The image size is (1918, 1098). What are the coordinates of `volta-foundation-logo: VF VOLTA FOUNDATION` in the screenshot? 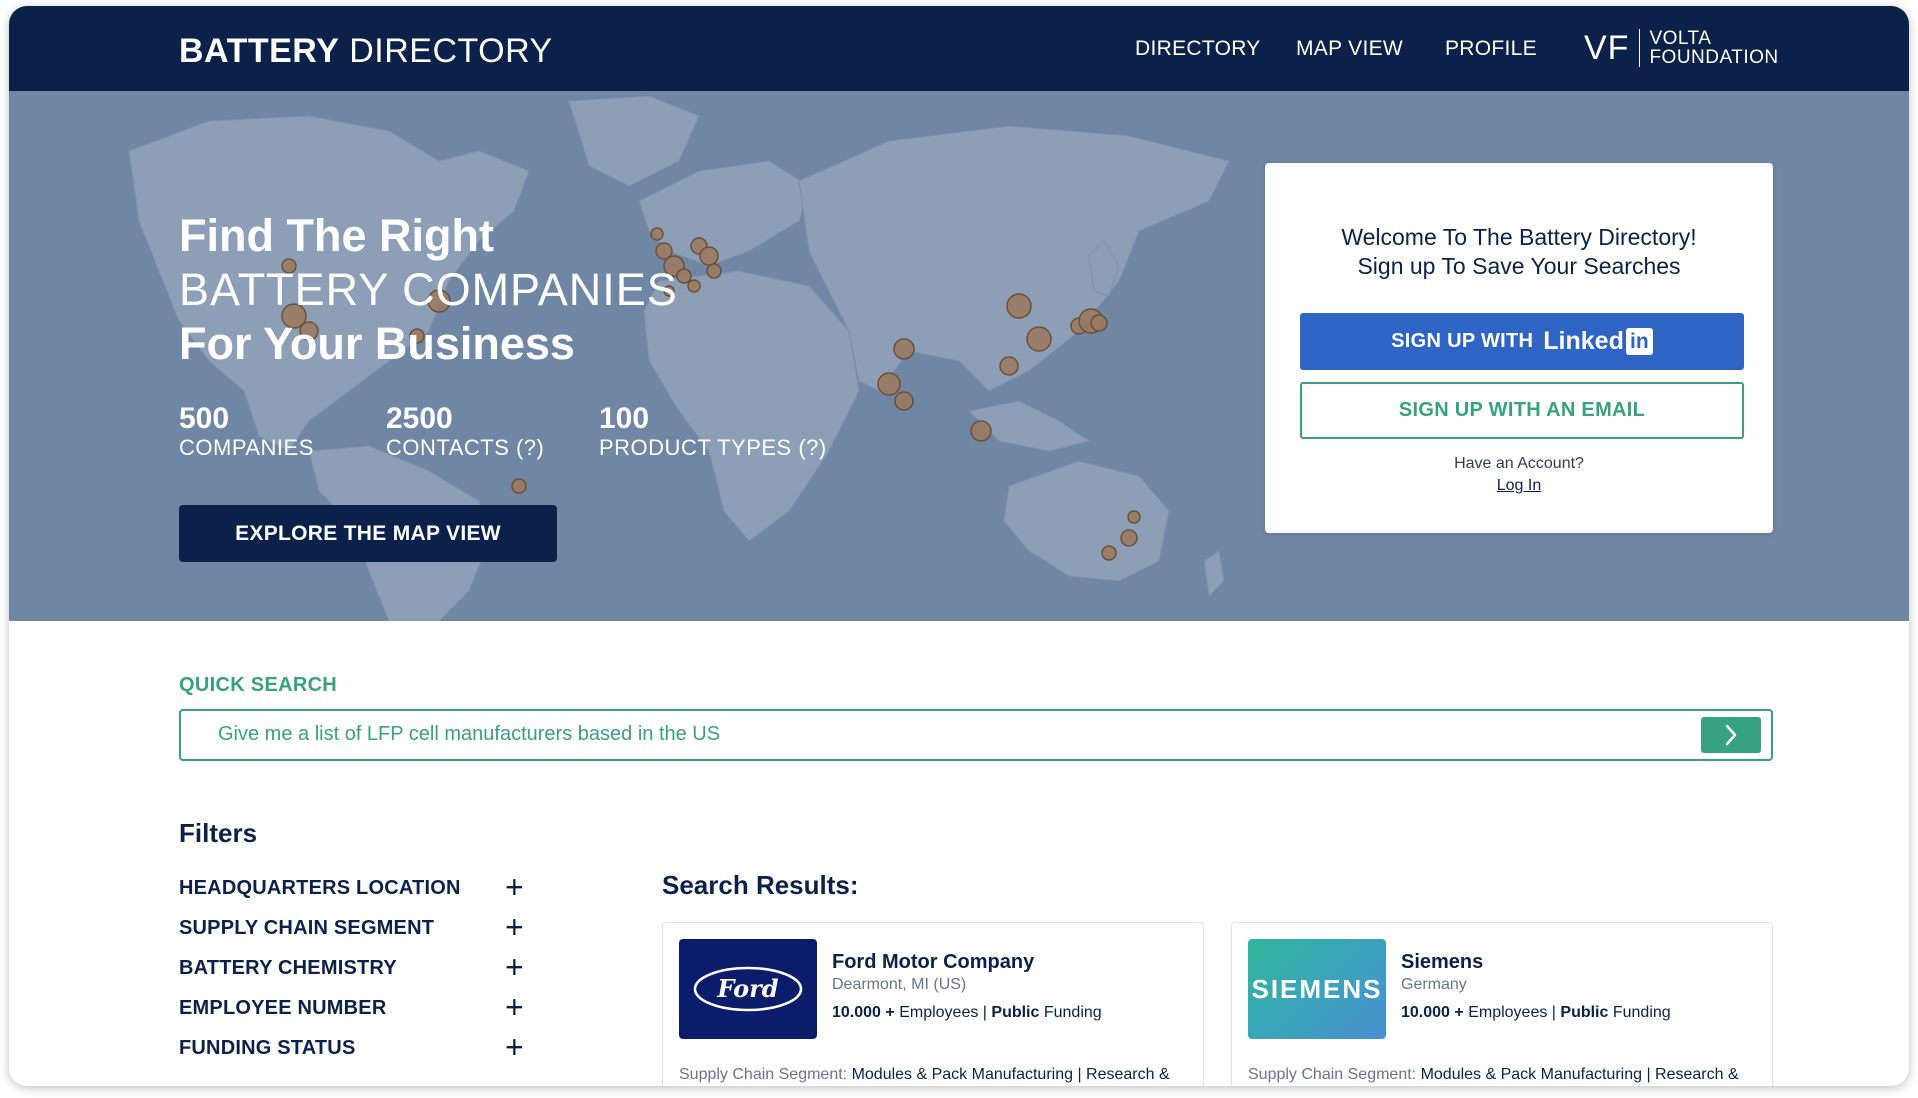 It's located at (1681, 48).